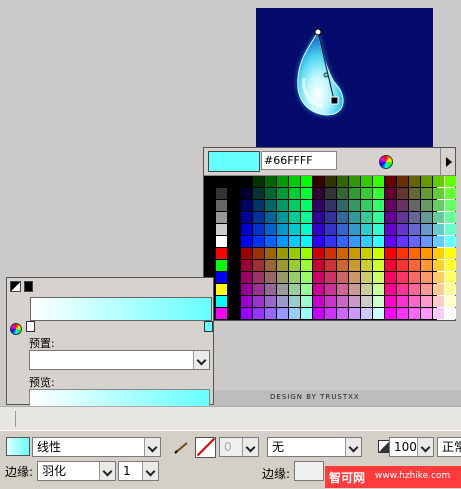 The width and height of the screenshot is (461, 489). Describe the element at coordinates (448, 161) in the screenshot. I see `palette-menu-arrow-icon` at that location.